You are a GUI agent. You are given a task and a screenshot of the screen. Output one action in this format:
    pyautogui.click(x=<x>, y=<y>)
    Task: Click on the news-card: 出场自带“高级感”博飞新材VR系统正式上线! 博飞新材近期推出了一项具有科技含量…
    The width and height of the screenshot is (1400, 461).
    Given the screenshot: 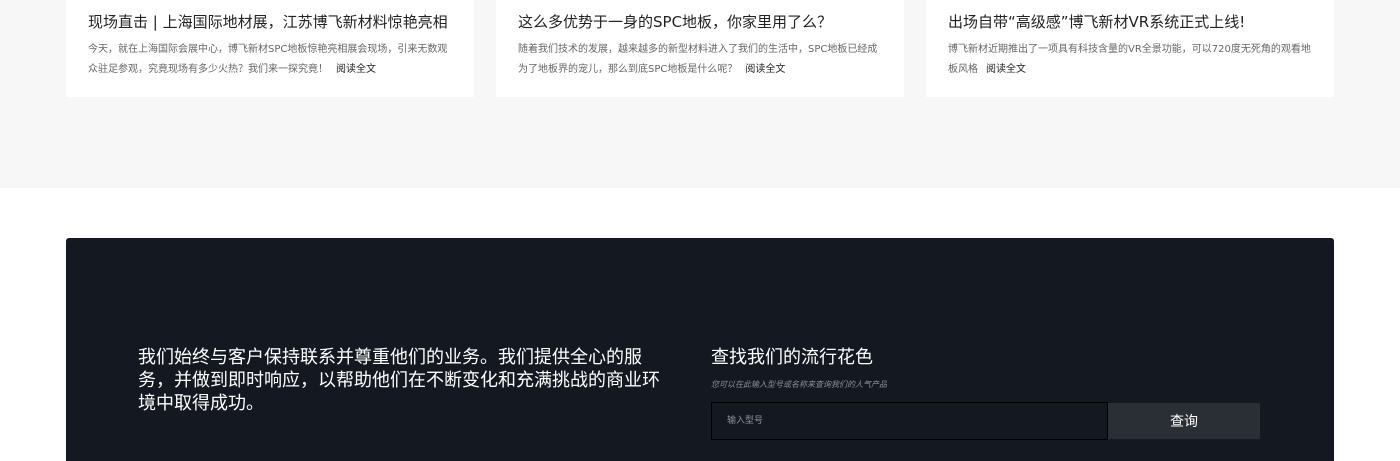 What is the action you would take?
    pyautogui.click(x=1130, y=48)
    